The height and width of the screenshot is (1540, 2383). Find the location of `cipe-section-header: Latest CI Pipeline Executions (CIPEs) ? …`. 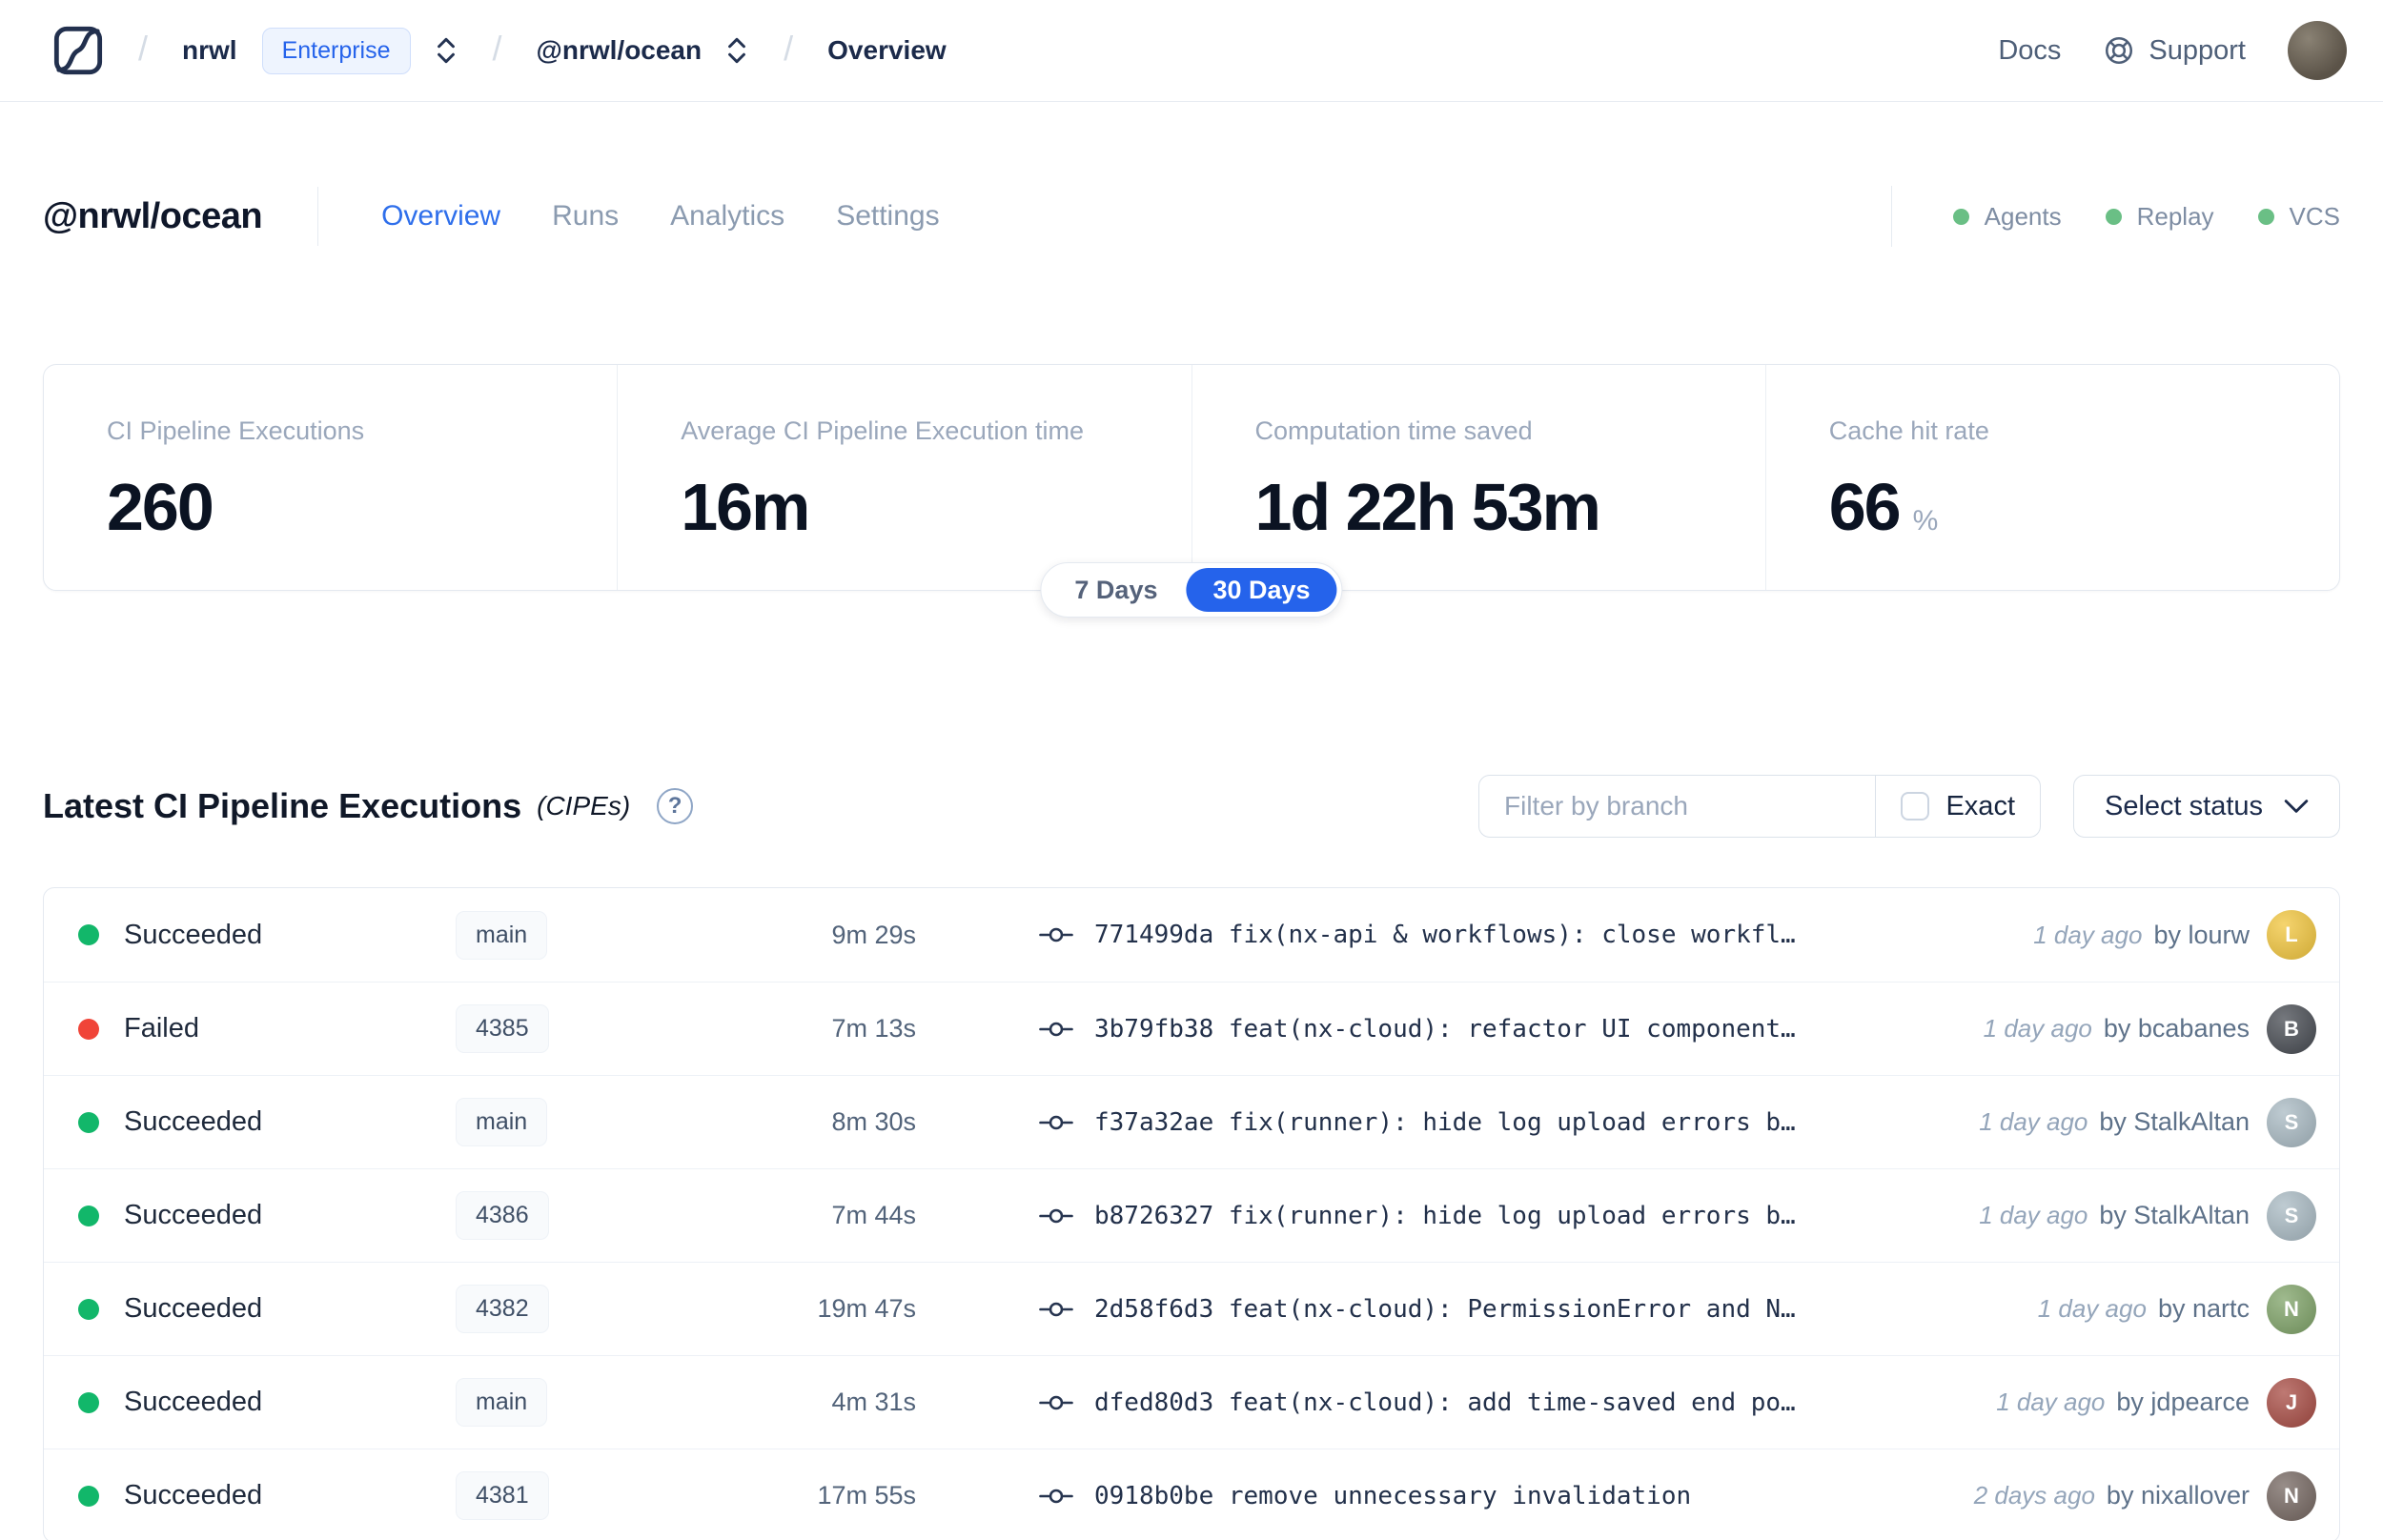

cipe-section-header: Latest CI Pipeline Executions (CIPEs) ? … is located at coordinates (1191, 806).